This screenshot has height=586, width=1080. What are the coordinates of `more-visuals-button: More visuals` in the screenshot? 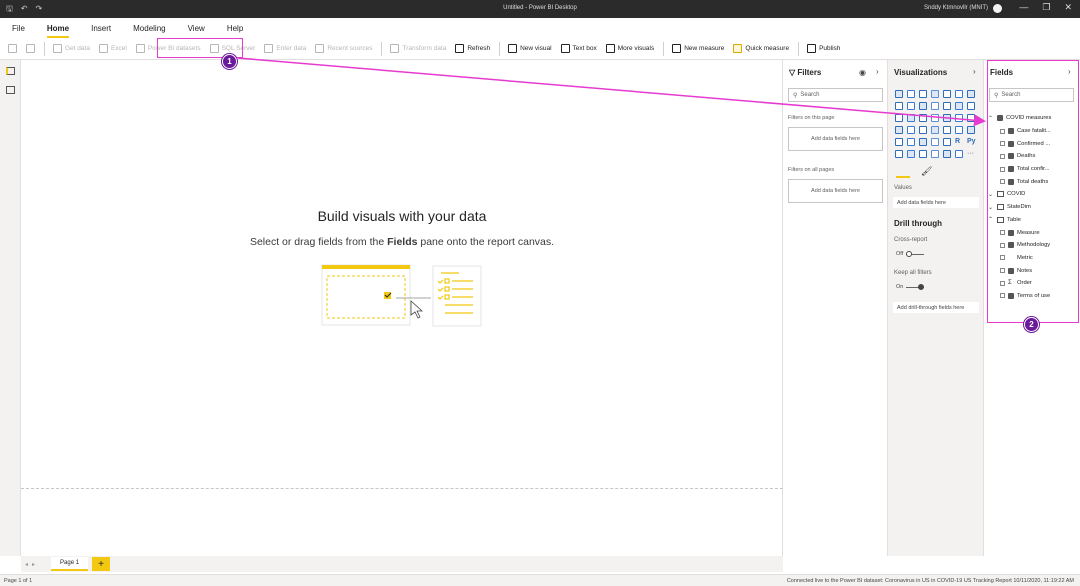 It's located at (629, 48).